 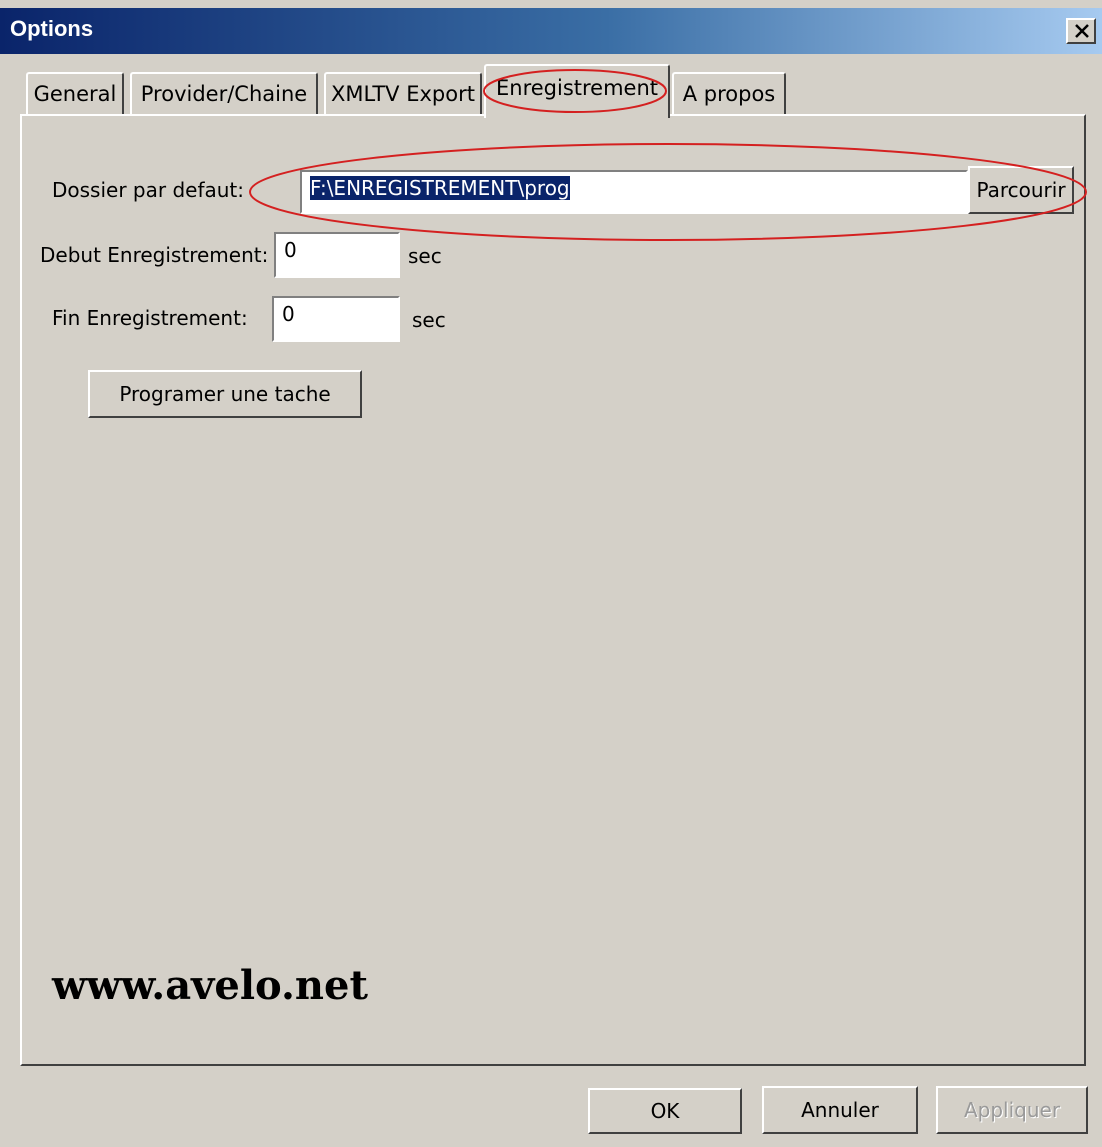 What do you see at coordinates (634, 192) in the screenshot?
I see `folder-input: F:\ENREGISTREMENT\prog` at bounding box center [634, 192].